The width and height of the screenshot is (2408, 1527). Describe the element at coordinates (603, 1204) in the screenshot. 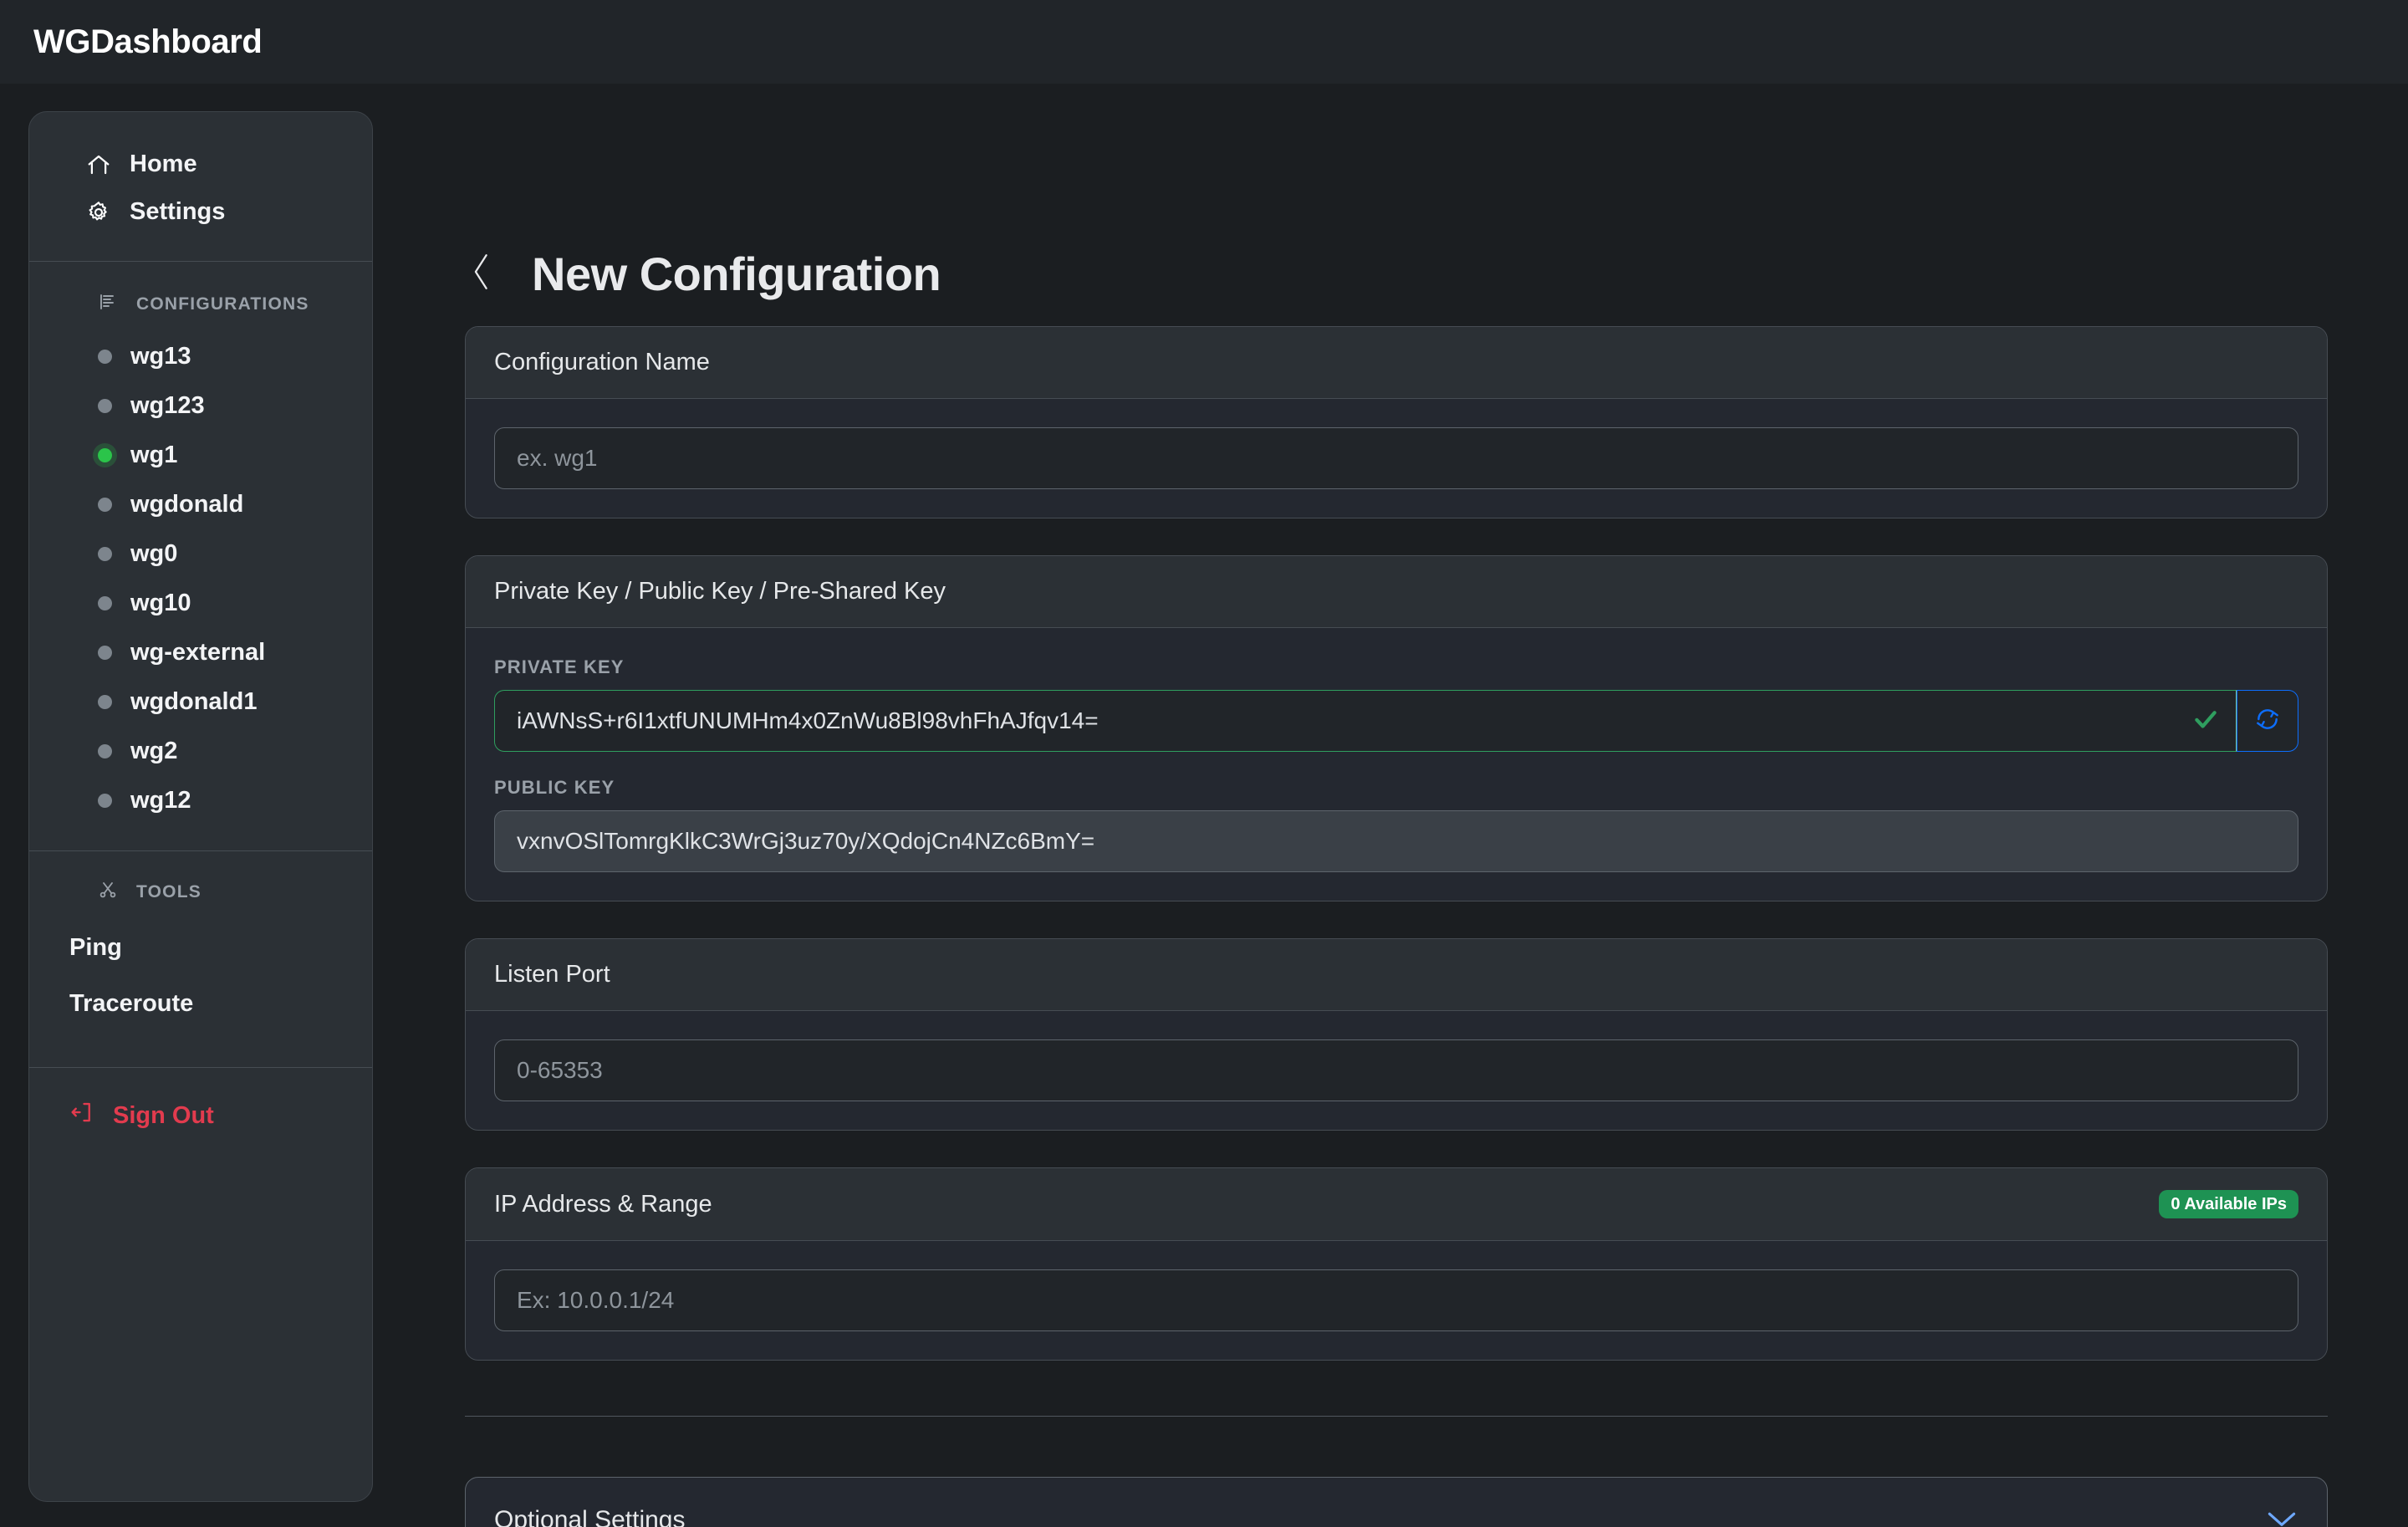

I see `ip-address-range-title: IP Address & Range` at that location.